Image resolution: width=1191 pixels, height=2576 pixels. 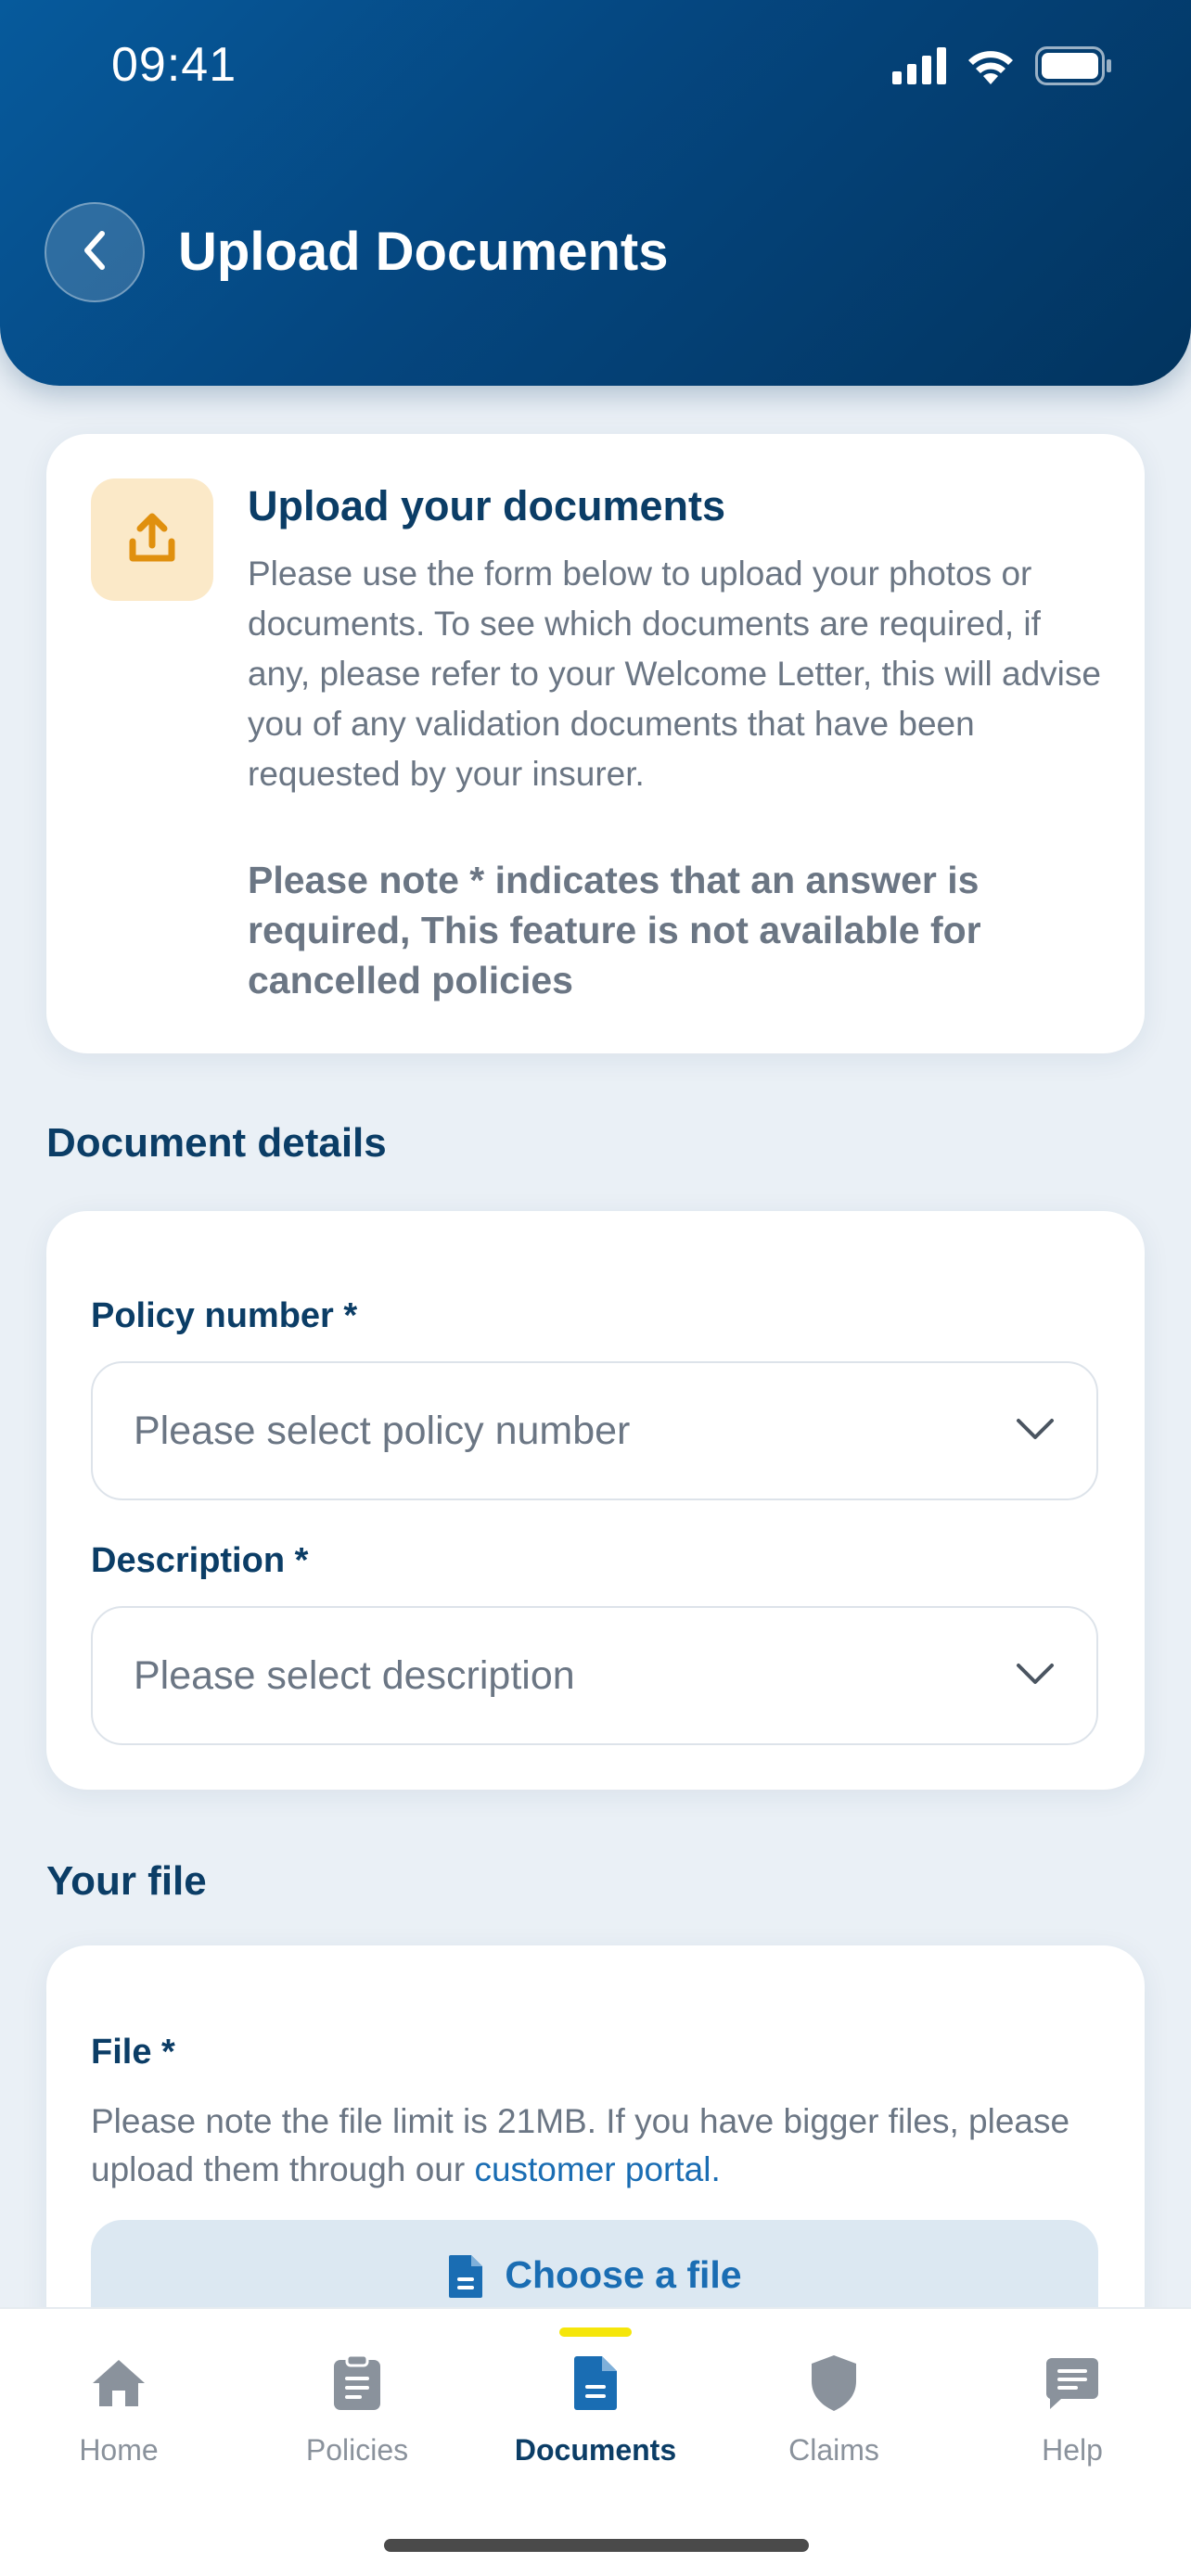 I want to click on nav-item-home: Home, so click(x=118, y=2401).